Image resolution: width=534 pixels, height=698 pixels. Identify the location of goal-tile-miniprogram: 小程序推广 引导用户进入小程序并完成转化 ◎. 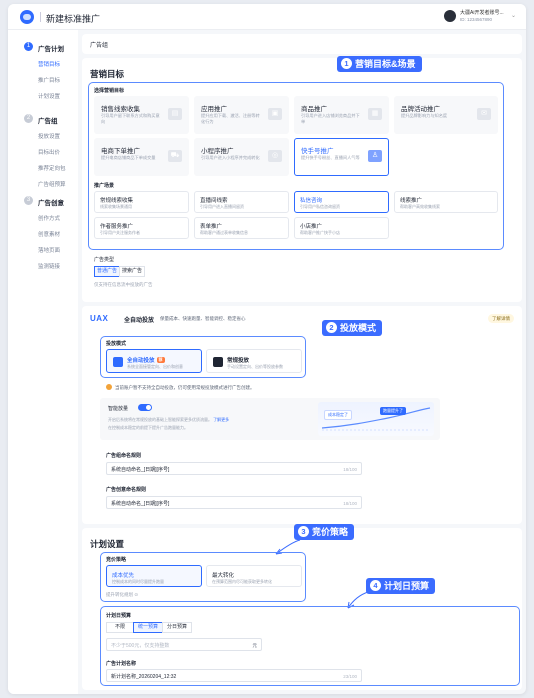
(241, 157).